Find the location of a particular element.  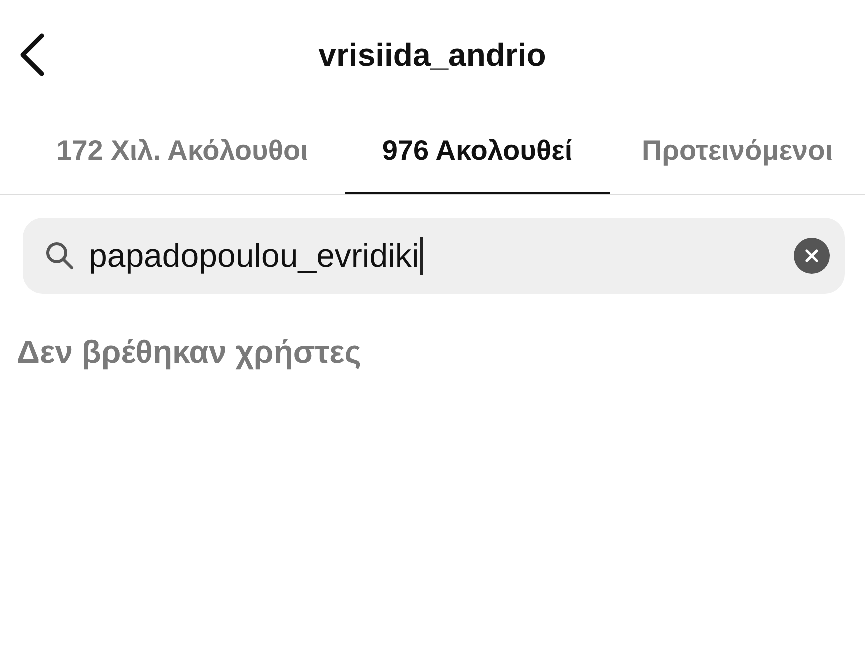

no-results-message: Δεν βρέθηκαν χρήστες is located at coordinates (189, 352).